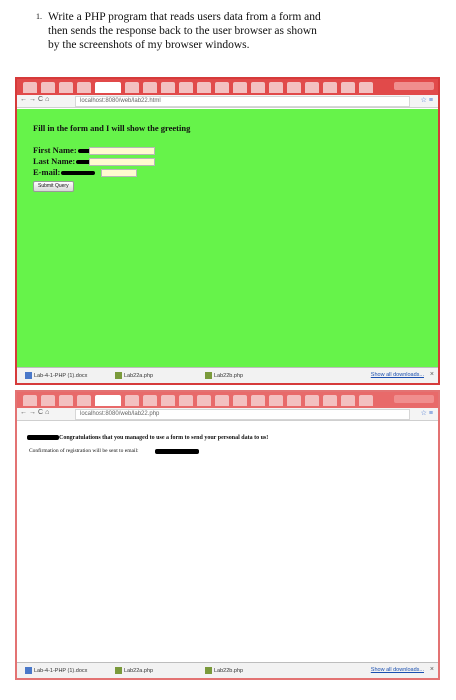 The width and height of the screenshot is (456, 700). Describe the element at coordinates (242, 414) in the screenshot. I see `address-field: localhost:8080/web/lab22.php` at that location.